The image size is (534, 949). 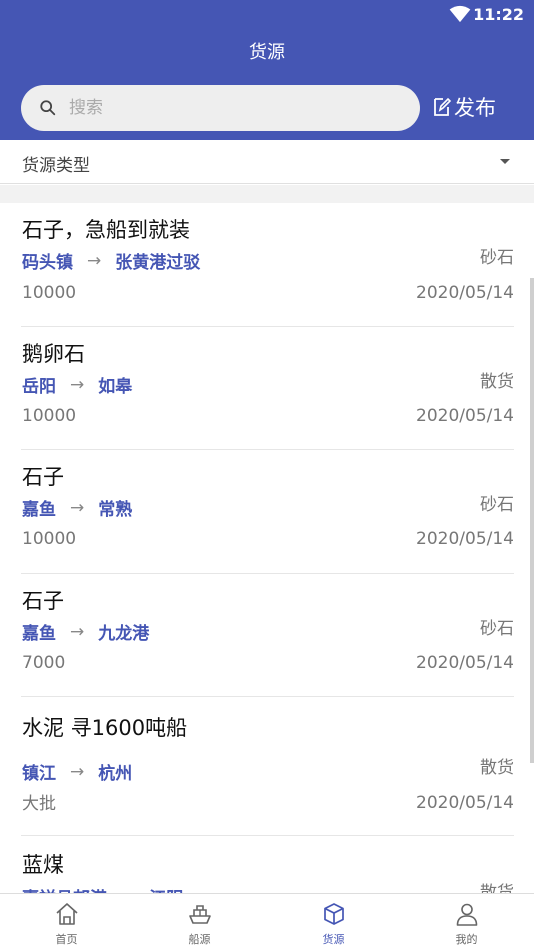 What do you see at coordinates (39, 387) in the screenshot?
I see `route-from: 岳阳` at bounding box center [39, 387].